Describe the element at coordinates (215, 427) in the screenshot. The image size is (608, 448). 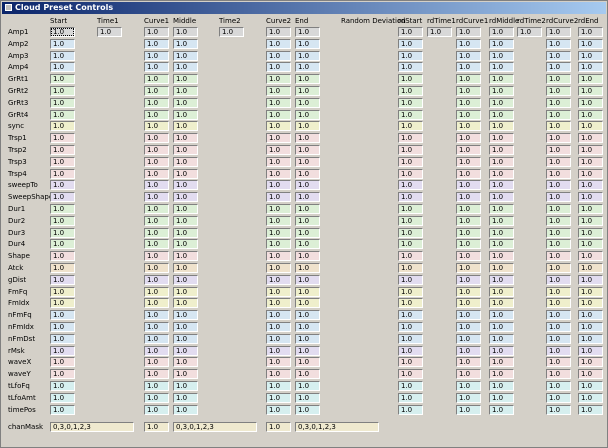
I see `chanmask-middle-field: 0,3,0,1,2,3` at that location.